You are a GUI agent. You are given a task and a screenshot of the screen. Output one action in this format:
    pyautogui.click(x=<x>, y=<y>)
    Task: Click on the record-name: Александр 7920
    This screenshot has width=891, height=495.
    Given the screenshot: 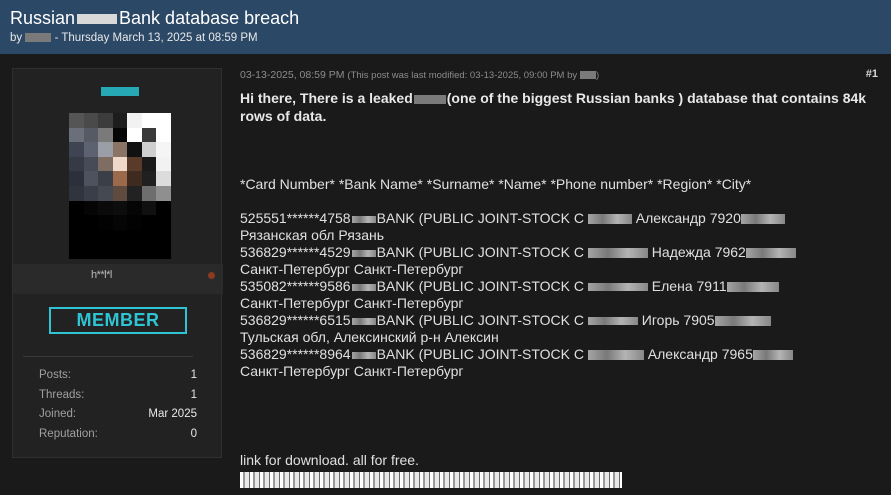 What is the action you would take?
    pyautogui.click(x=688, y=218)
    